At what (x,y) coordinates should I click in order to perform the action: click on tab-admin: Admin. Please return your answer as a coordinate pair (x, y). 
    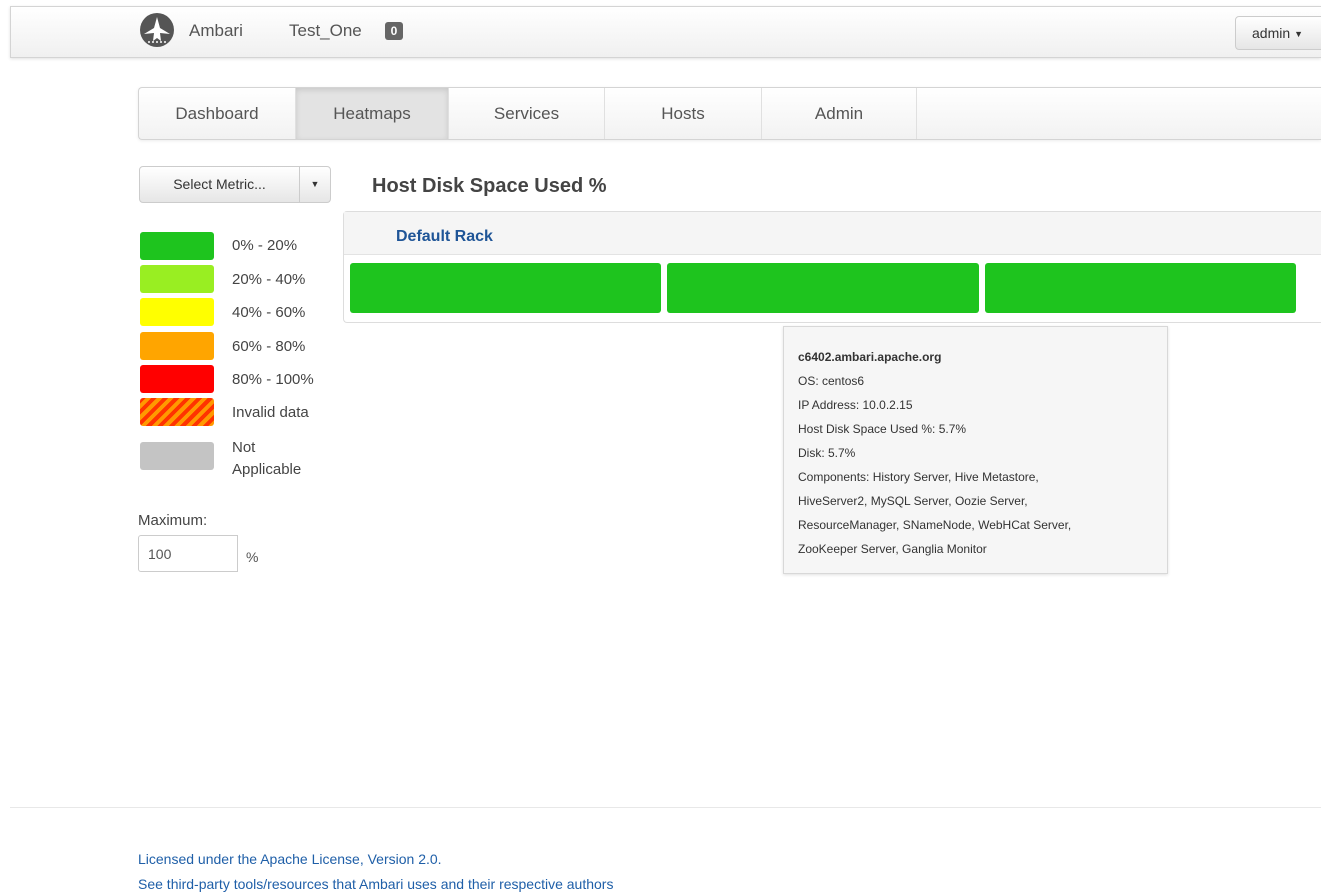
    Looking at the image, I should click on (839, 113).